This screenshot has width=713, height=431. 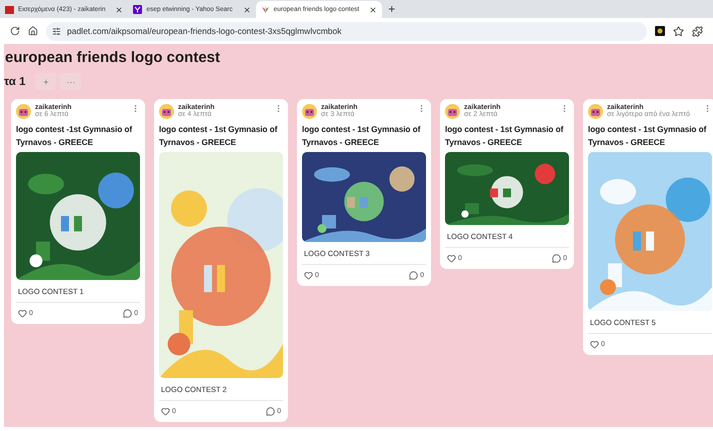 I want to click on address-bar: padlet.com/aikpsomal/european-friends-logo-contest-3xs5qglmwlvcmbok, so click(x=346, y=31).